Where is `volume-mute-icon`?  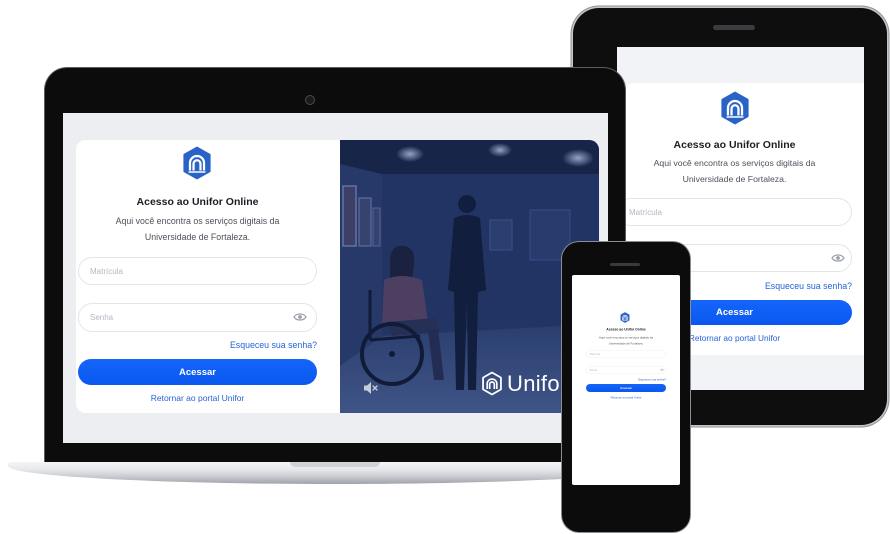 volume-mute-icon is located at coordinates (371, 388).